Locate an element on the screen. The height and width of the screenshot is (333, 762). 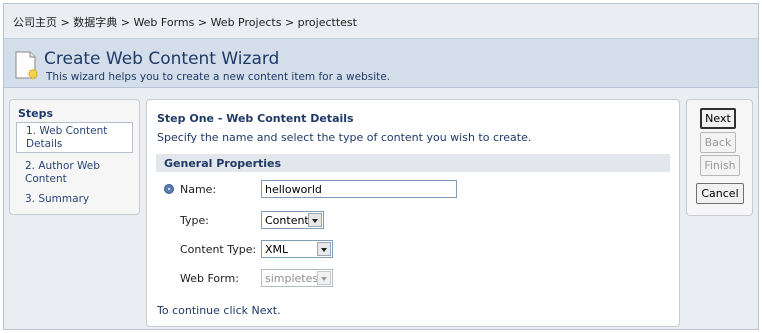
continue-hint: To continue click Next. is located at coordinates (219, 310).